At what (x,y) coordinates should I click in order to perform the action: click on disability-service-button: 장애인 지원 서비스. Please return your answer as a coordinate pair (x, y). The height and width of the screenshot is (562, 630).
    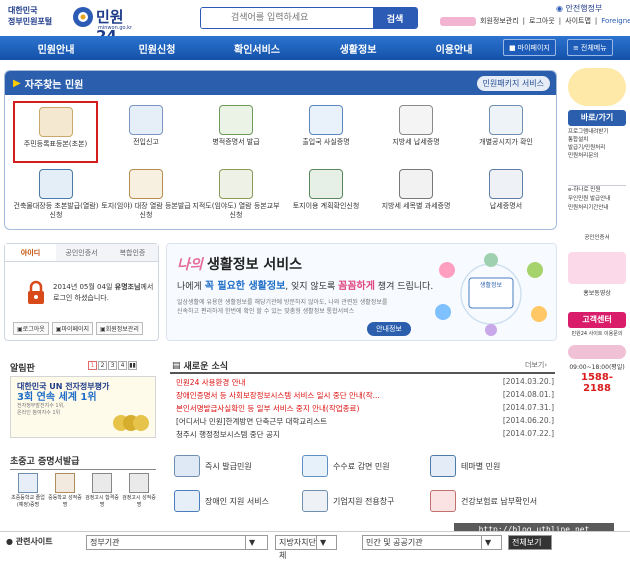
    Looking at the image, I should click on (221, 501).